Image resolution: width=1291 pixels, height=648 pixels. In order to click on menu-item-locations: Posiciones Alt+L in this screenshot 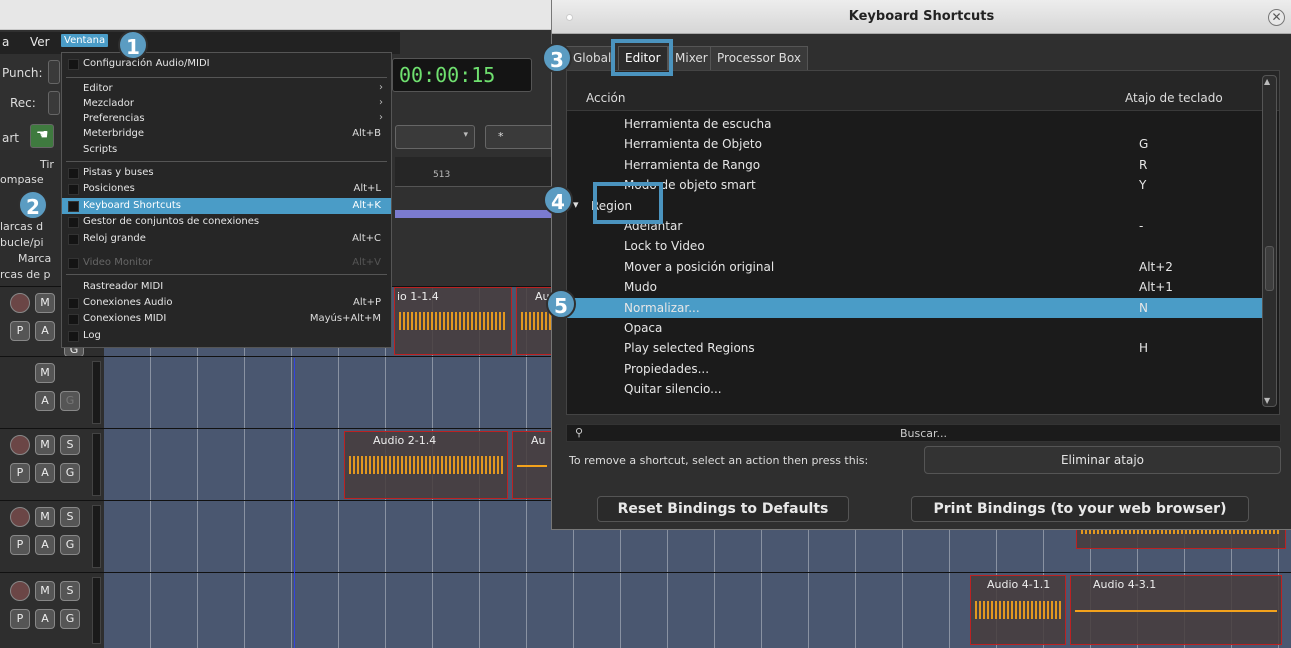, I will do `click(226, 189)`.